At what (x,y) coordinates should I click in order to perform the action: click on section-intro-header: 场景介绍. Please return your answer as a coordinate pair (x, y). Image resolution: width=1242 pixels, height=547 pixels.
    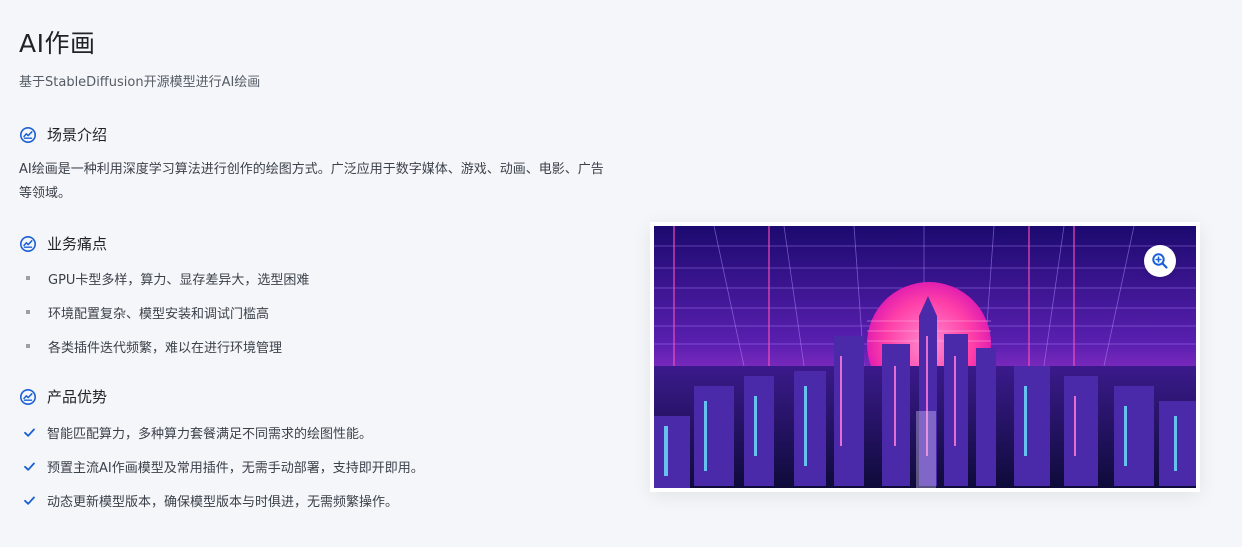
    Looking at the image, I should click on (63, 134).